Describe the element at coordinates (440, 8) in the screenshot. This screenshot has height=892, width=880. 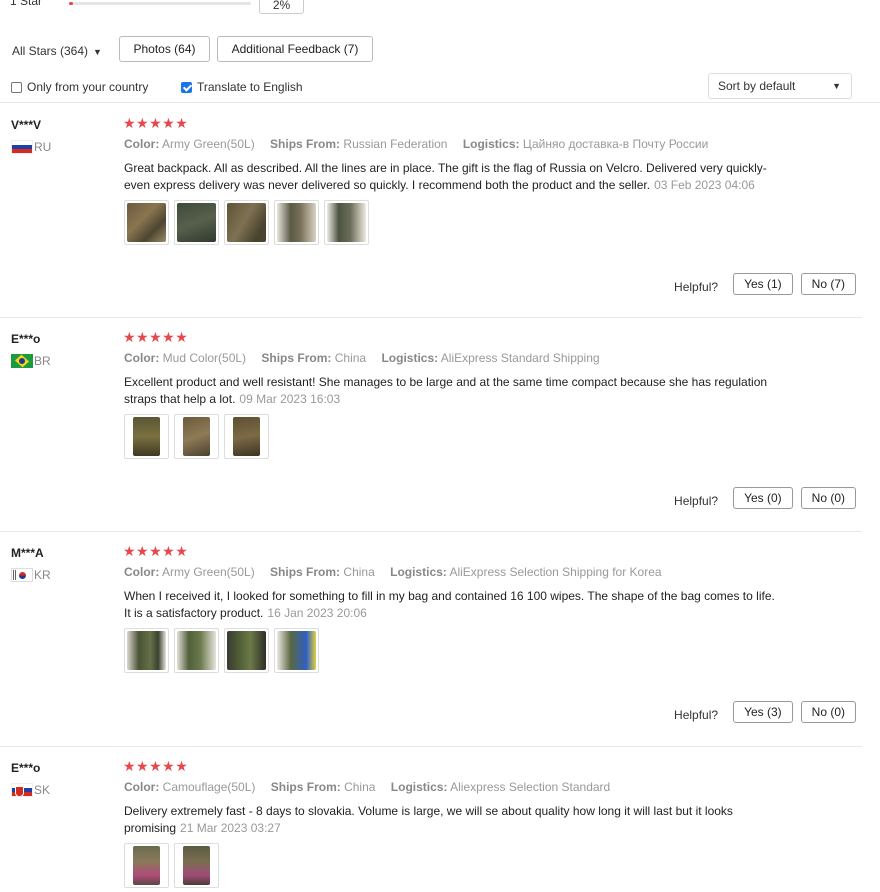
I see `rating-row-1-star: 1 Star 2%` at that location.